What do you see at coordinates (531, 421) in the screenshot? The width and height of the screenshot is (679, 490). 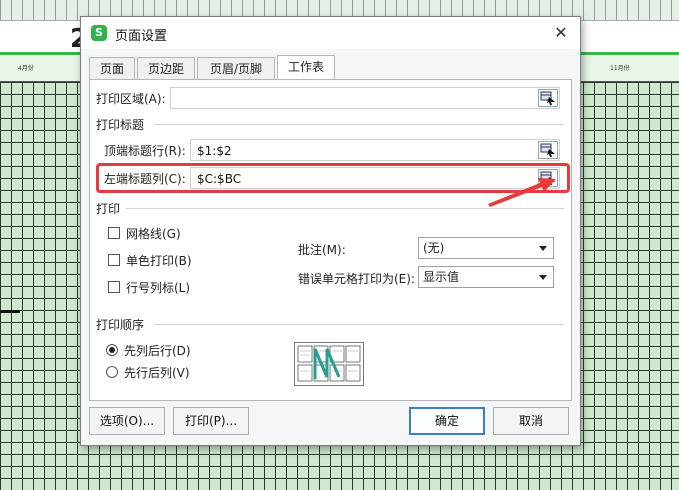 I see `cancel-button: 取消` at bounding box center [531, 421].